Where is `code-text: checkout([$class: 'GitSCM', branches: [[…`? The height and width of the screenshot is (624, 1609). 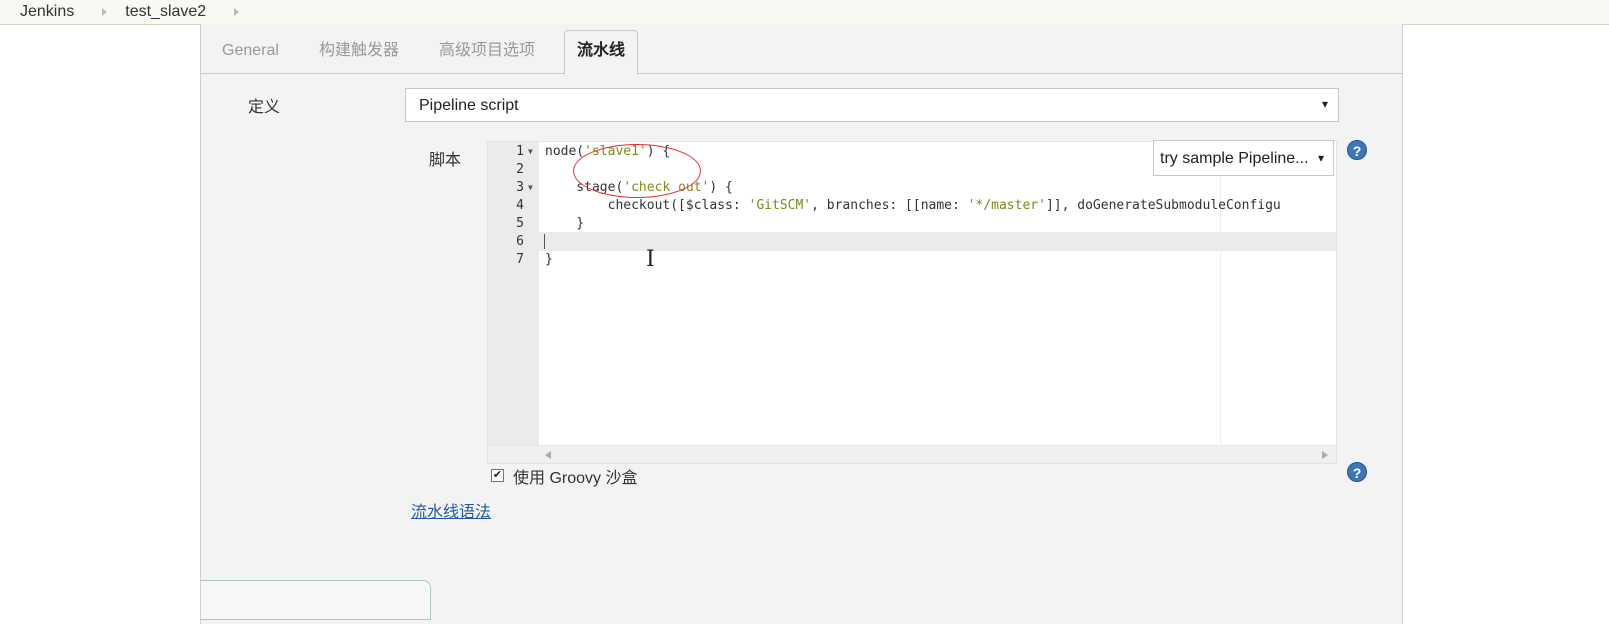 code-text: checkout([$class: 'GitSCM', branches: [[… is located at coordinates (913, 205).